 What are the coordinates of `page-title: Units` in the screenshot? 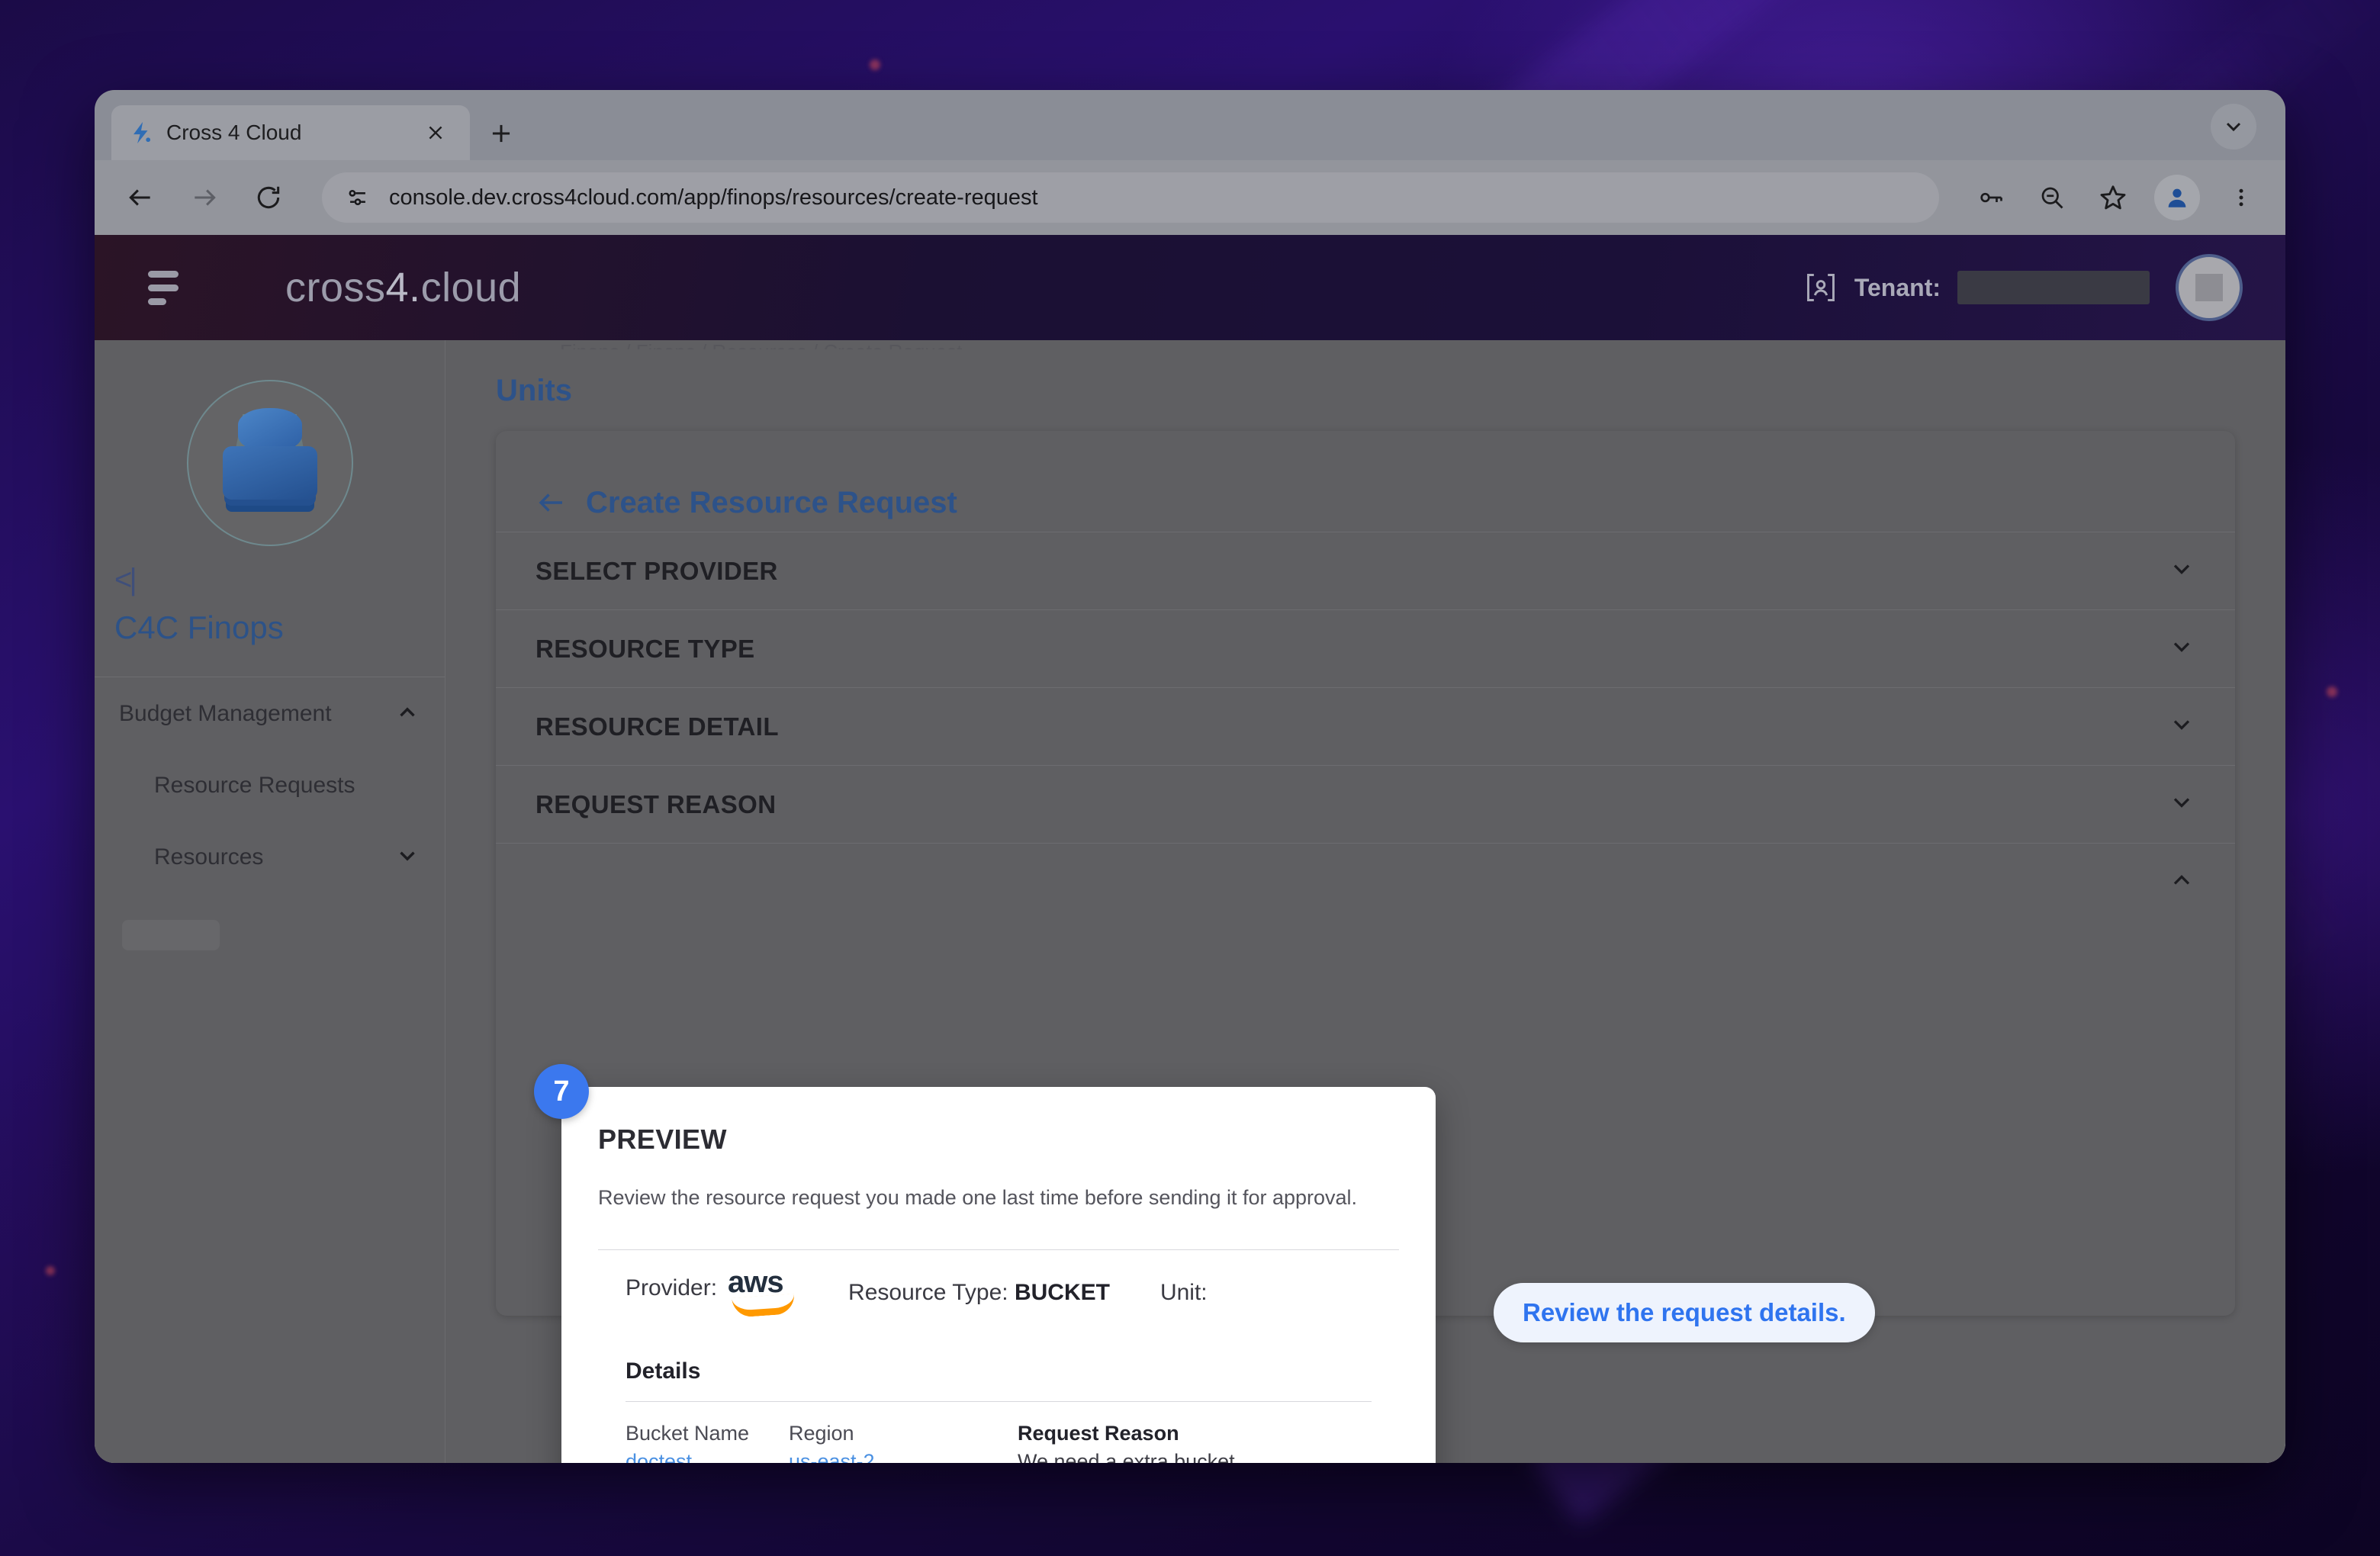 It's located at (534, 390).